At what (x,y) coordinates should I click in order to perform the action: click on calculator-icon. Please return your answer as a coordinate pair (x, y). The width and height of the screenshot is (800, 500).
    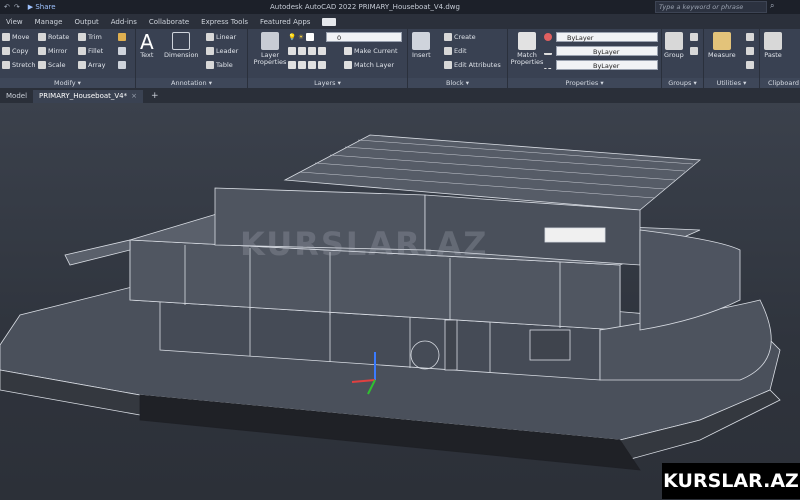
    Looking at the image, I should click on (750, 65).